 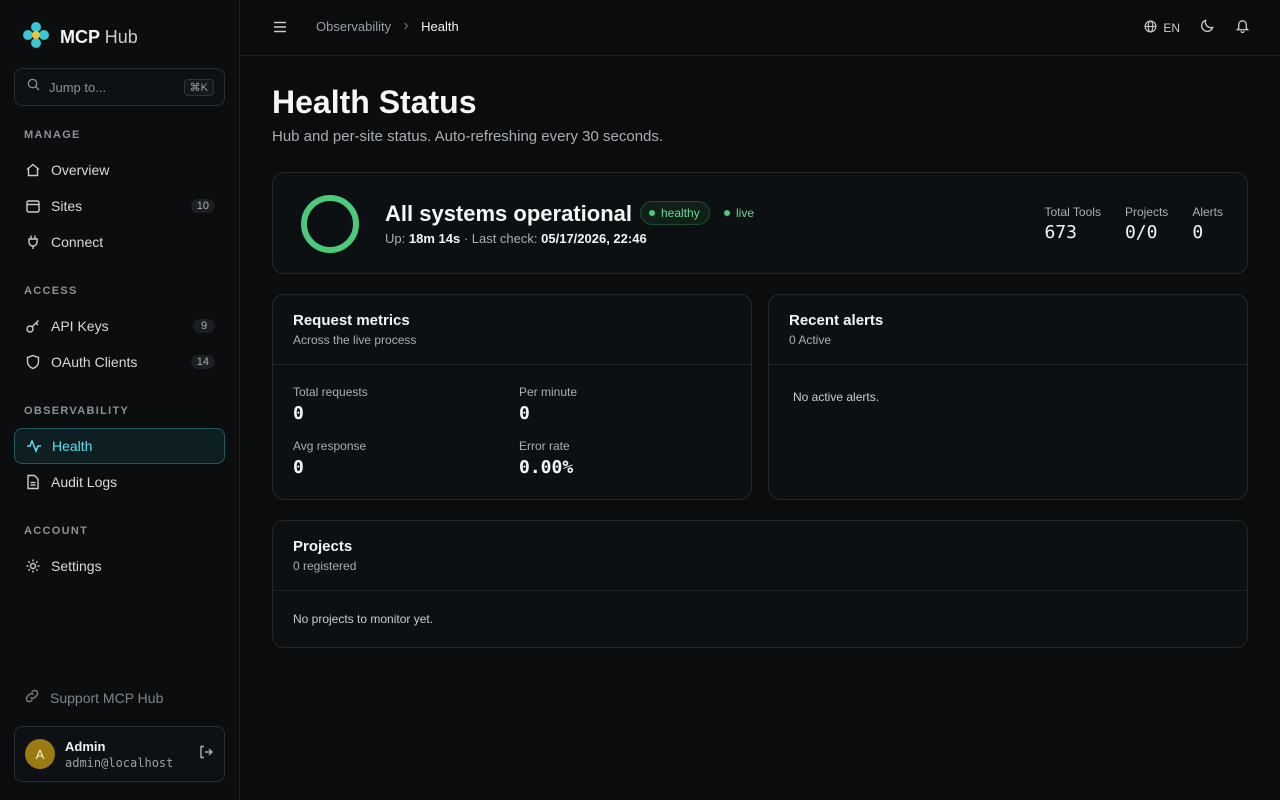 What do you see at coordinates (119, 326) in the screenshot?
I see `sidebar-item-api-keys: API Keys 9` at bounding box center [119, 326].